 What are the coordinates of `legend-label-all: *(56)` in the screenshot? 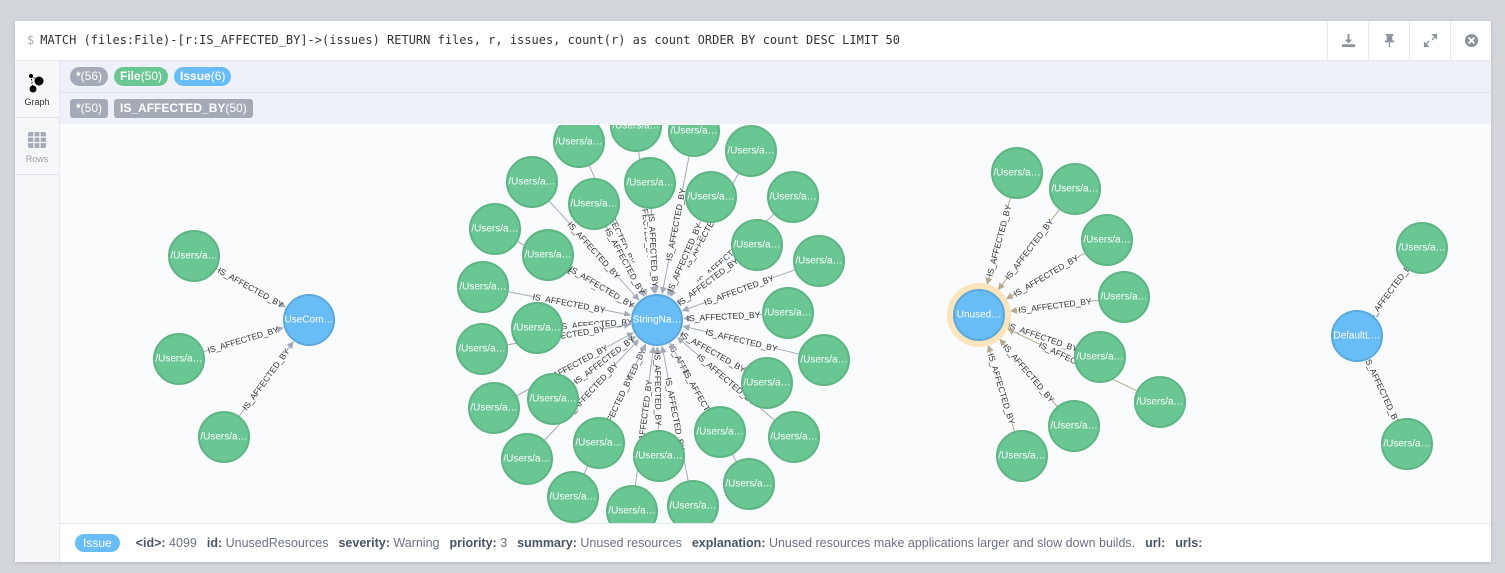 It's located at (89, 76).